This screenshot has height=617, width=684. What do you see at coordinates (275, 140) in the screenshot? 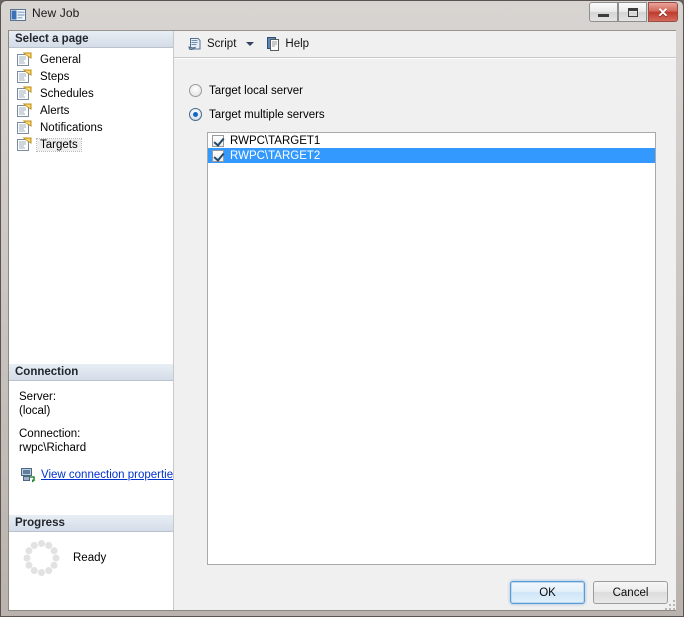
I see `listbox-row-label: RWPC\TARGET1` at bounding box center [275, 140].